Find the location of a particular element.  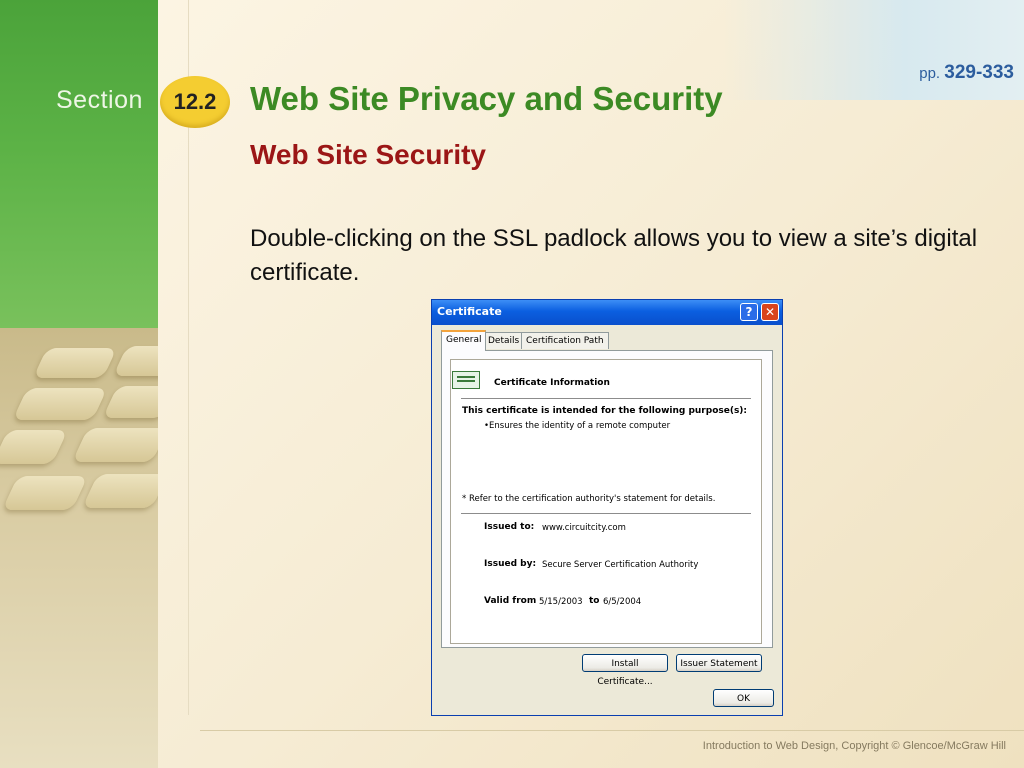

dialog-titlebar: Certificate ? ✕ is located at coordinates (607, 312).